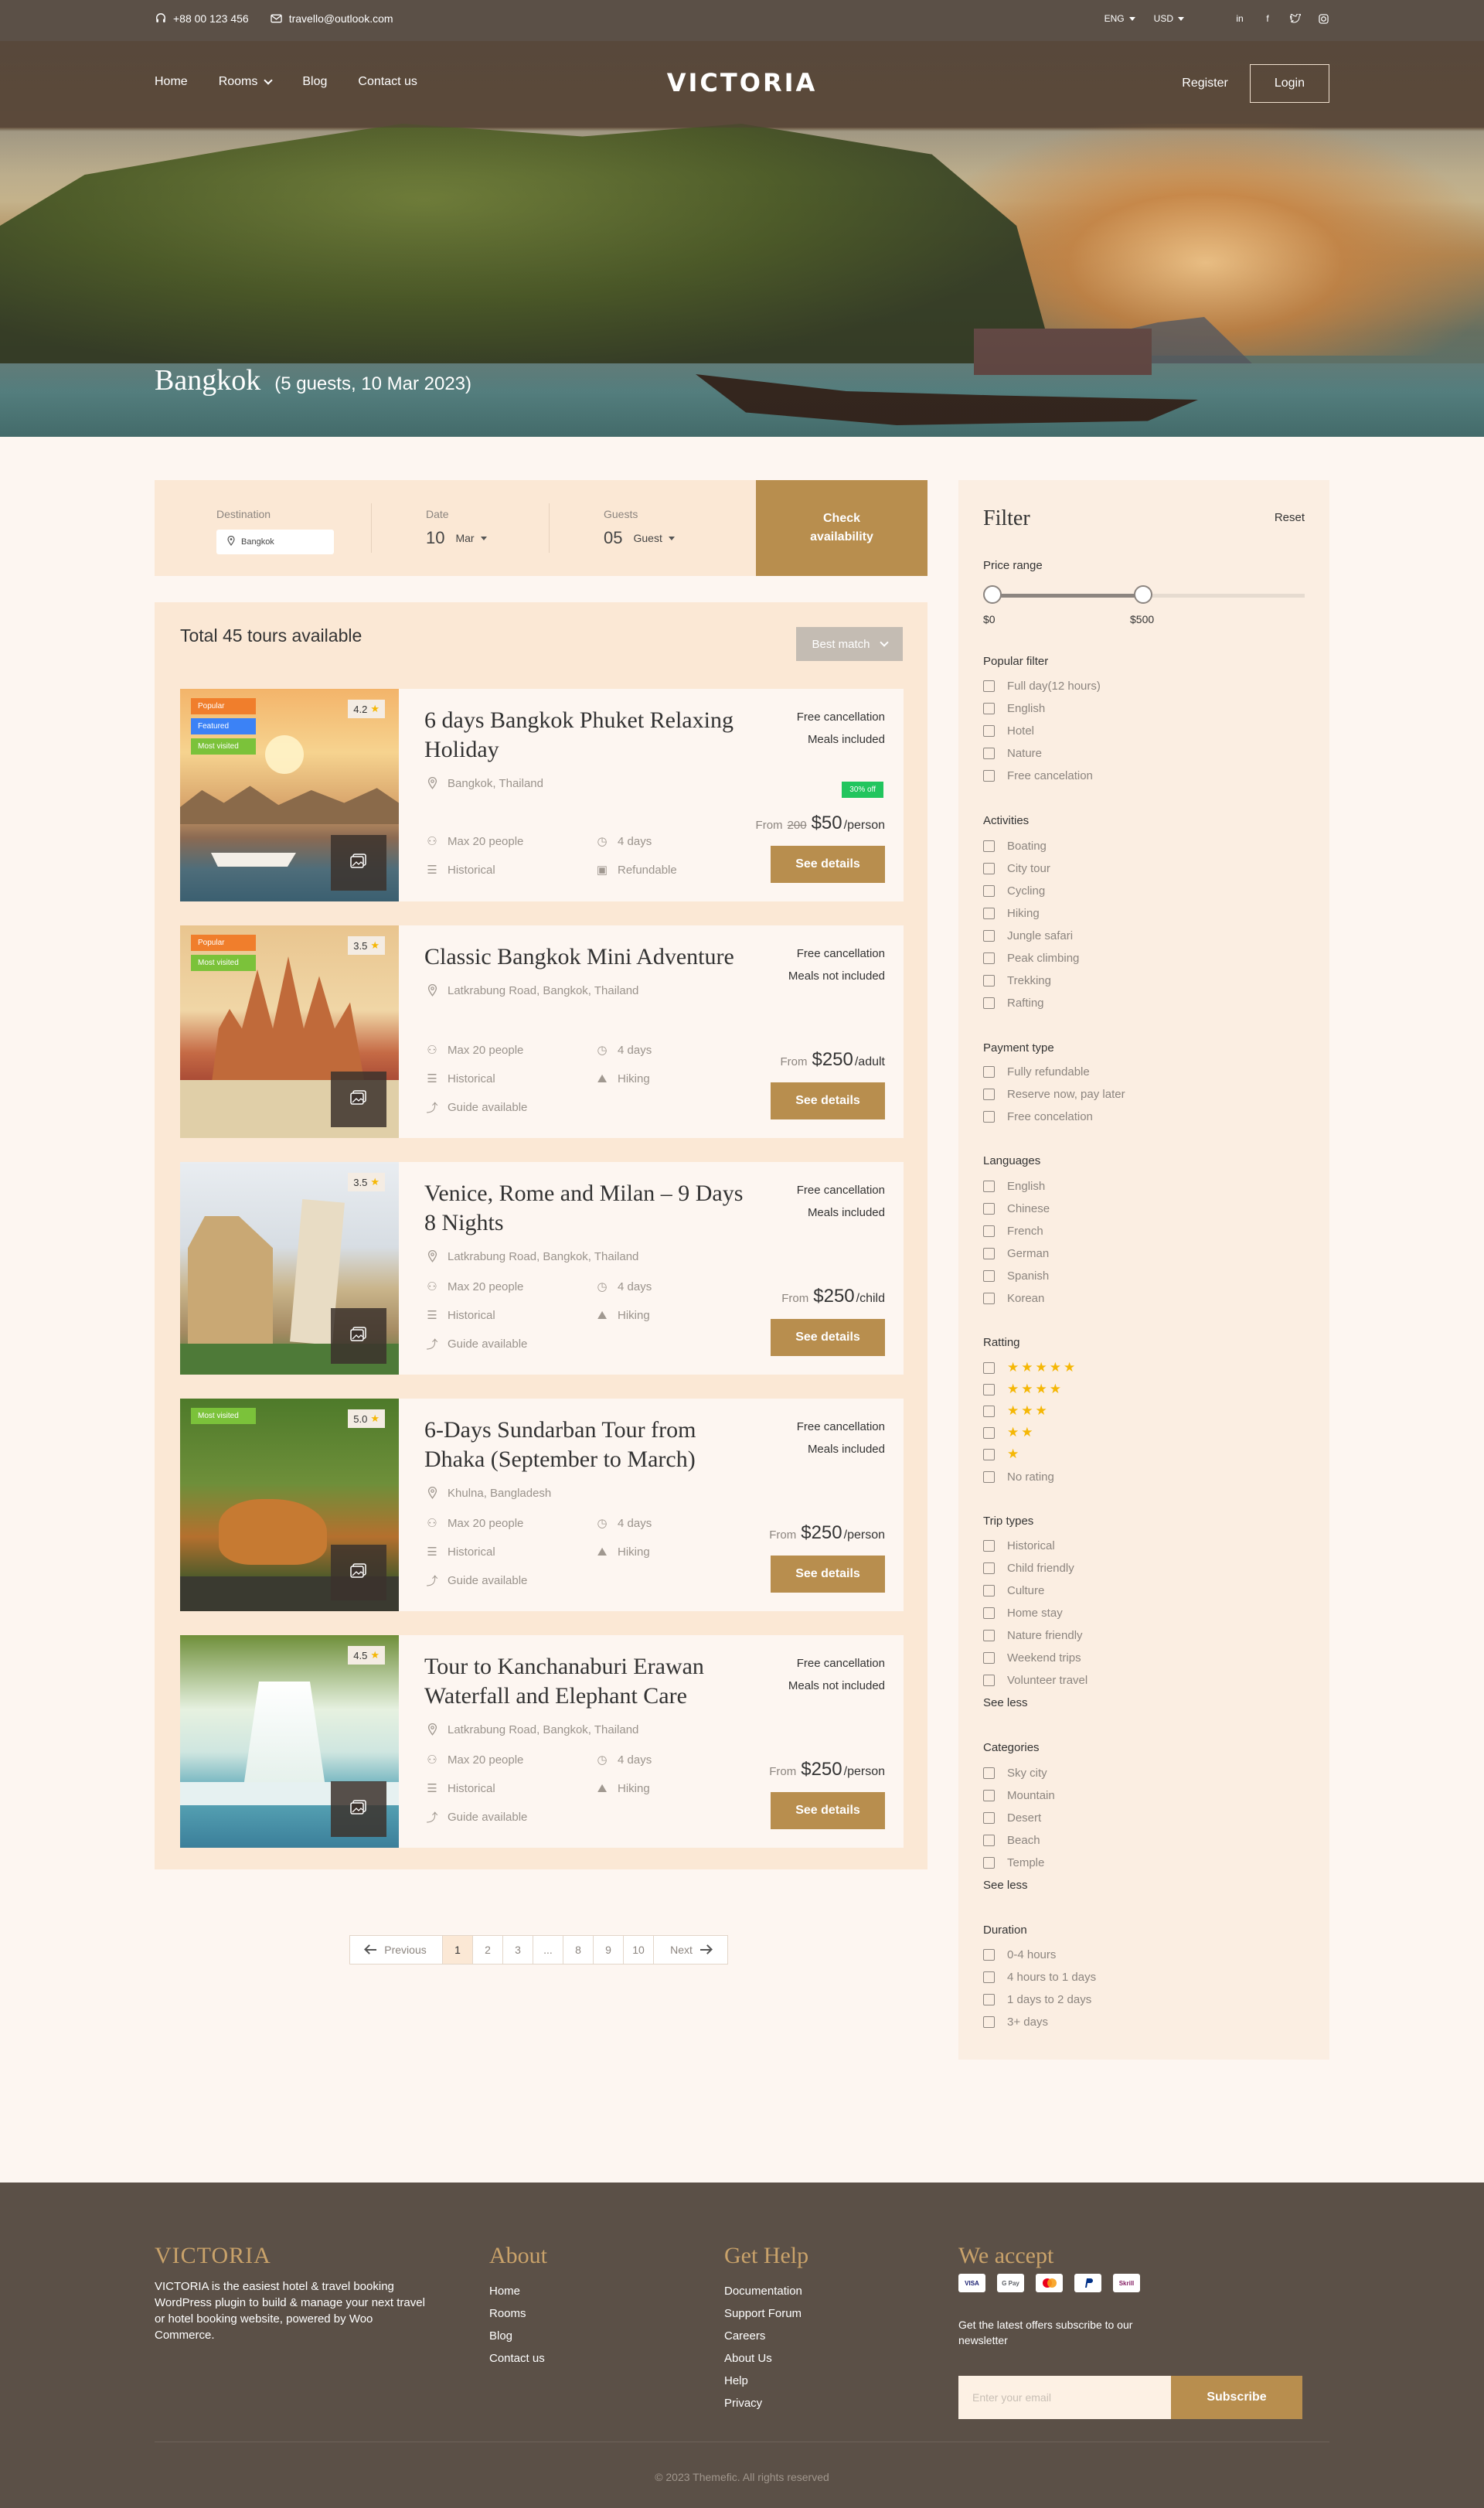  Describe the element at coordinates (842, 528) in the screenshot. I see `check-availability-button: Check availability` at that location.